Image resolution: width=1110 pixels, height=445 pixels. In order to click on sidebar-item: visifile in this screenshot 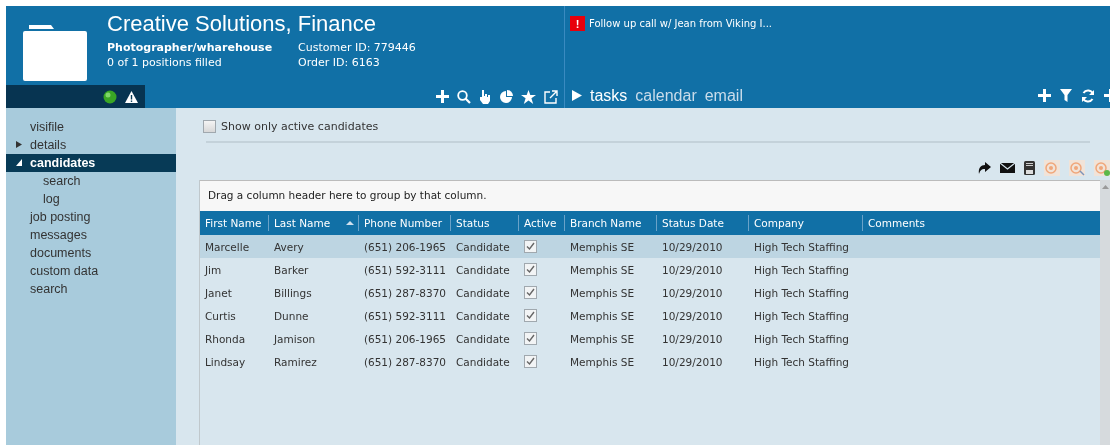, I will do `click(91, 127)`.